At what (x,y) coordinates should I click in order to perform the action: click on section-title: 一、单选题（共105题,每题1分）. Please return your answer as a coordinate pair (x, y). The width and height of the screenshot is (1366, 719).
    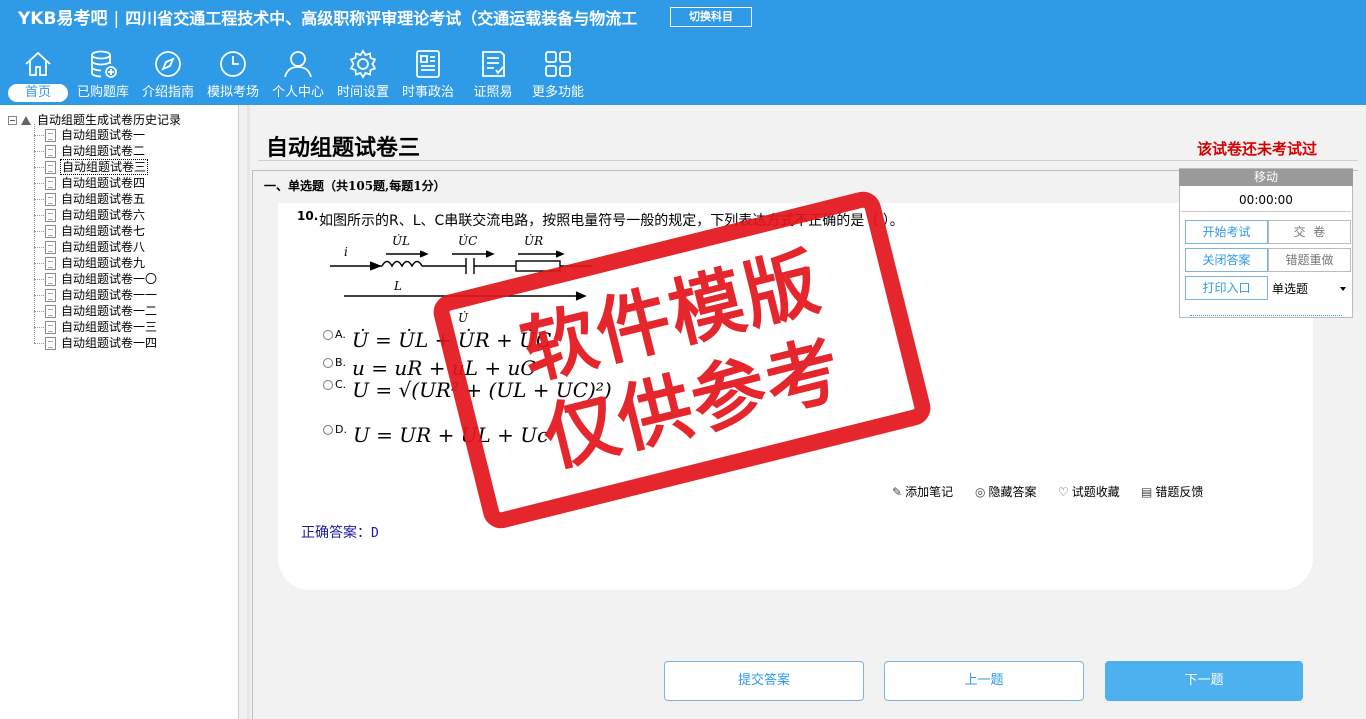
    Looking at the image, I should click on (355, 186).